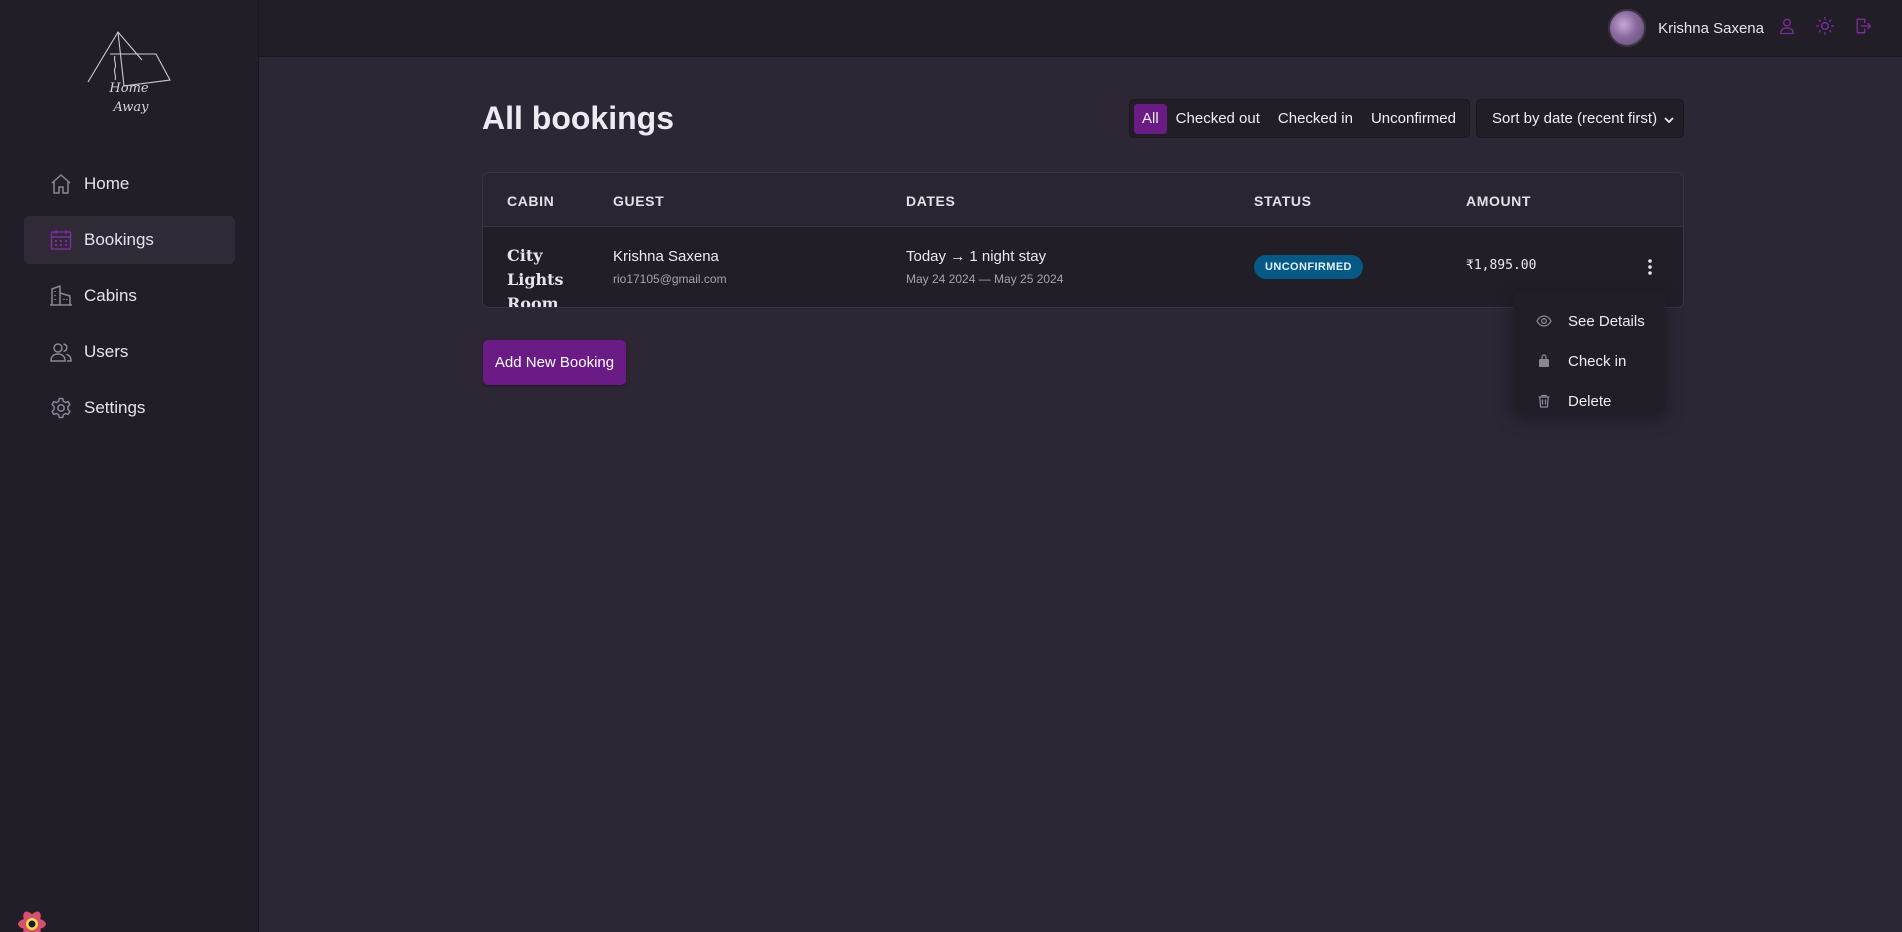 Image resolution: width=1902 pixels, height=932 pixels. Describe the element at coordinates (931, 201) in the screenshot. I see `column-header-dates: DATES` at that location.